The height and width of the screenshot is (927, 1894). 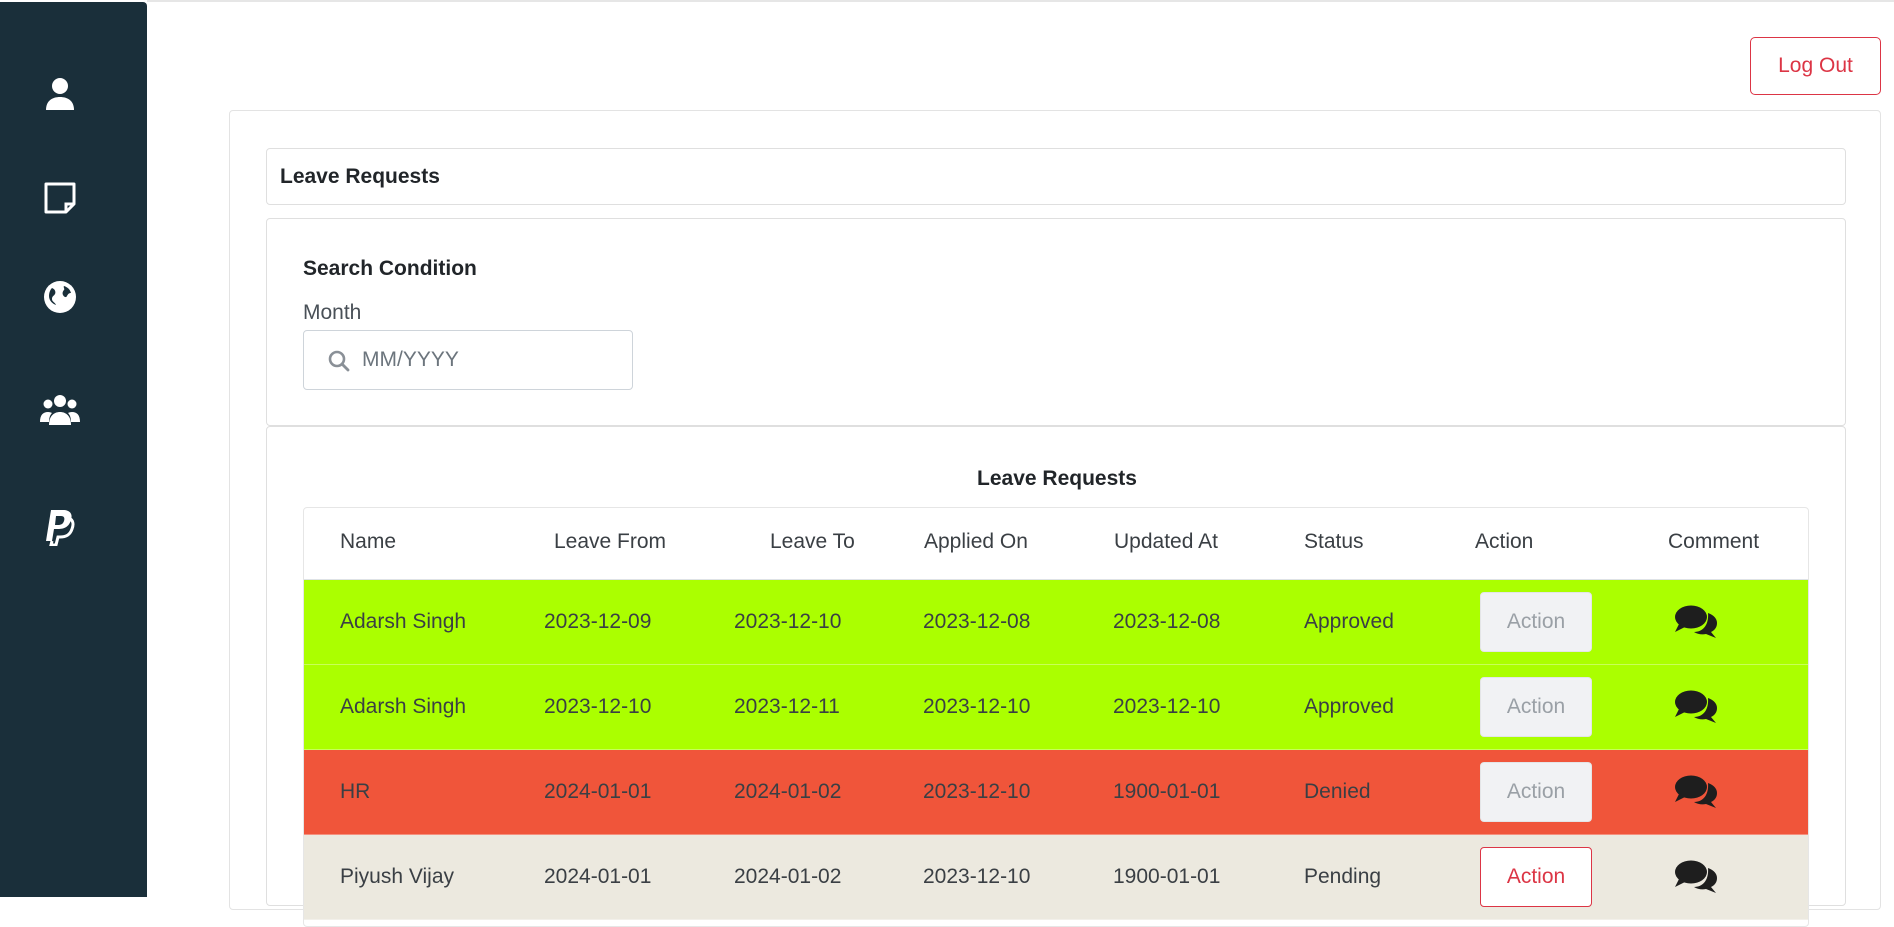 I want to click on search-title: Search Condition, so click(x=390, y=268).